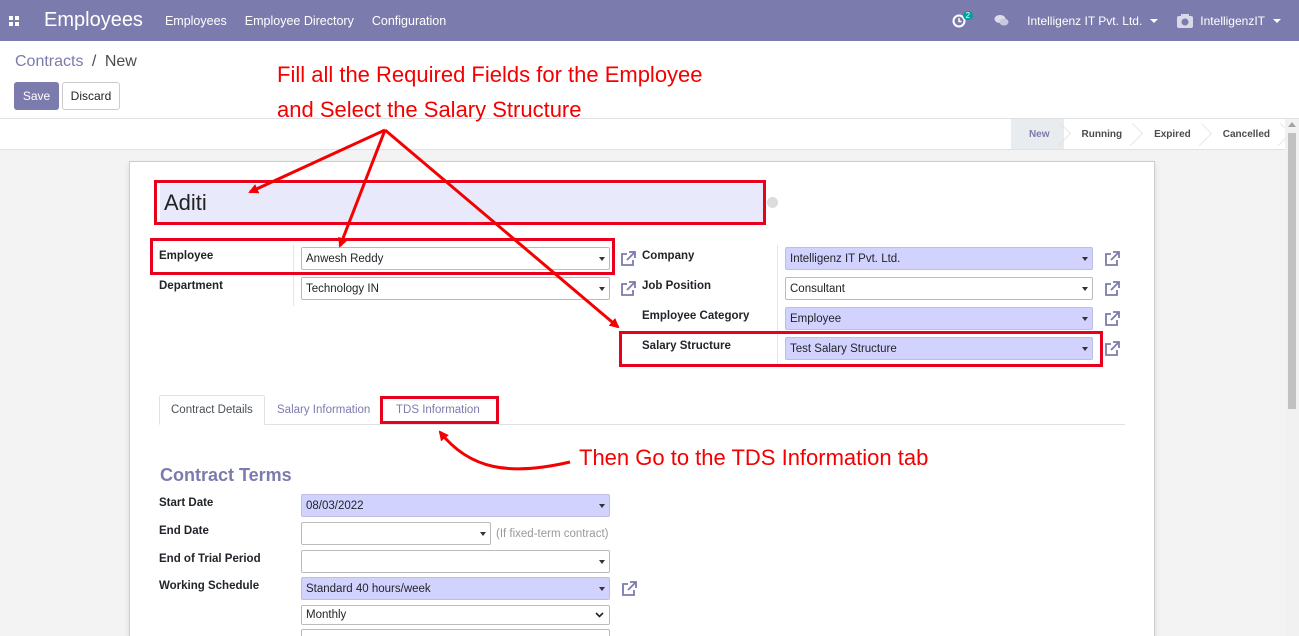  What do you see at coordinates (196, 21) in the screenshot?
I see `menu-employees: Employees` at bounding box center [196, 21].